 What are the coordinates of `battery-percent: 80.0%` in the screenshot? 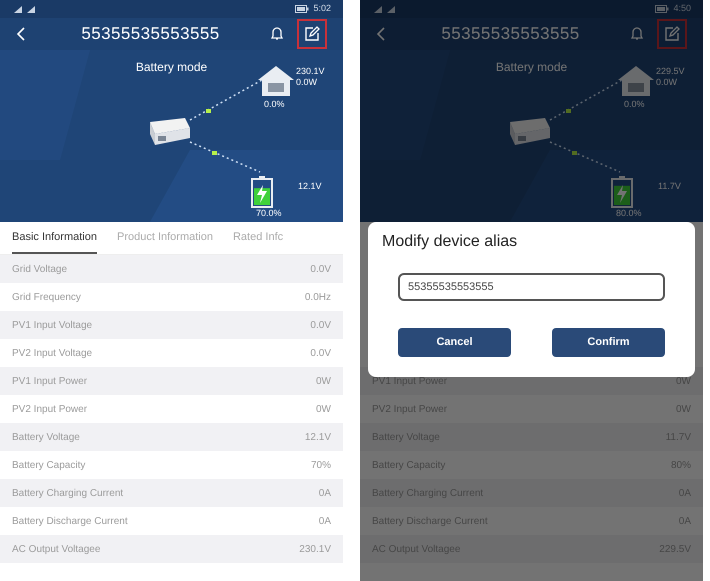 It's located at (629, 213).